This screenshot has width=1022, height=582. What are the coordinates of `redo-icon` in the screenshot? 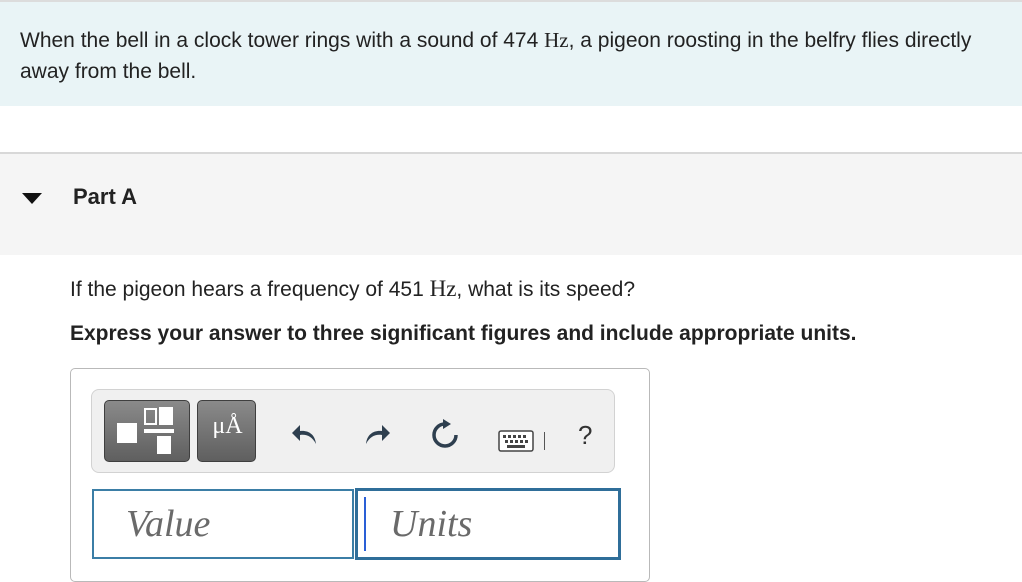 It's located at (377, 434).